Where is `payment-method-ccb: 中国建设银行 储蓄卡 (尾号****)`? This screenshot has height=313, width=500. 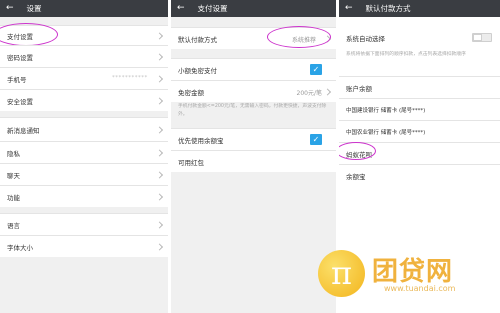
payment-method-ccb: 中国建设银行 储蓄卡 (尾号****) is located at coordinates (419, 109).